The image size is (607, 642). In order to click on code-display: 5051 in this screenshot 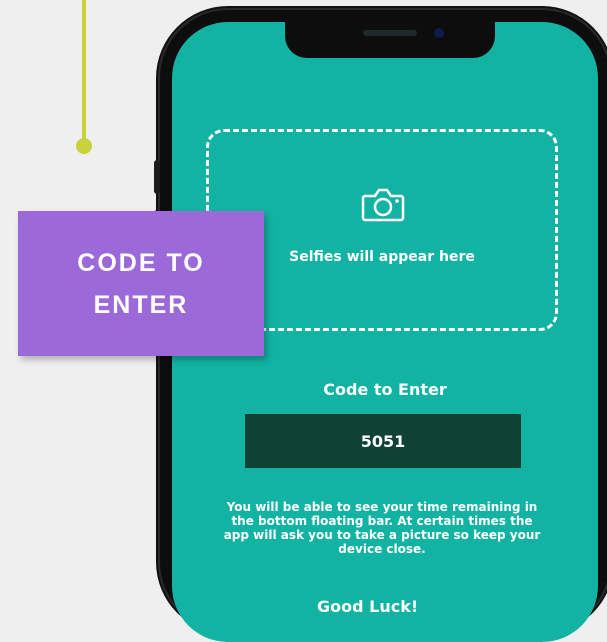, I will do `click(383, 441)`.